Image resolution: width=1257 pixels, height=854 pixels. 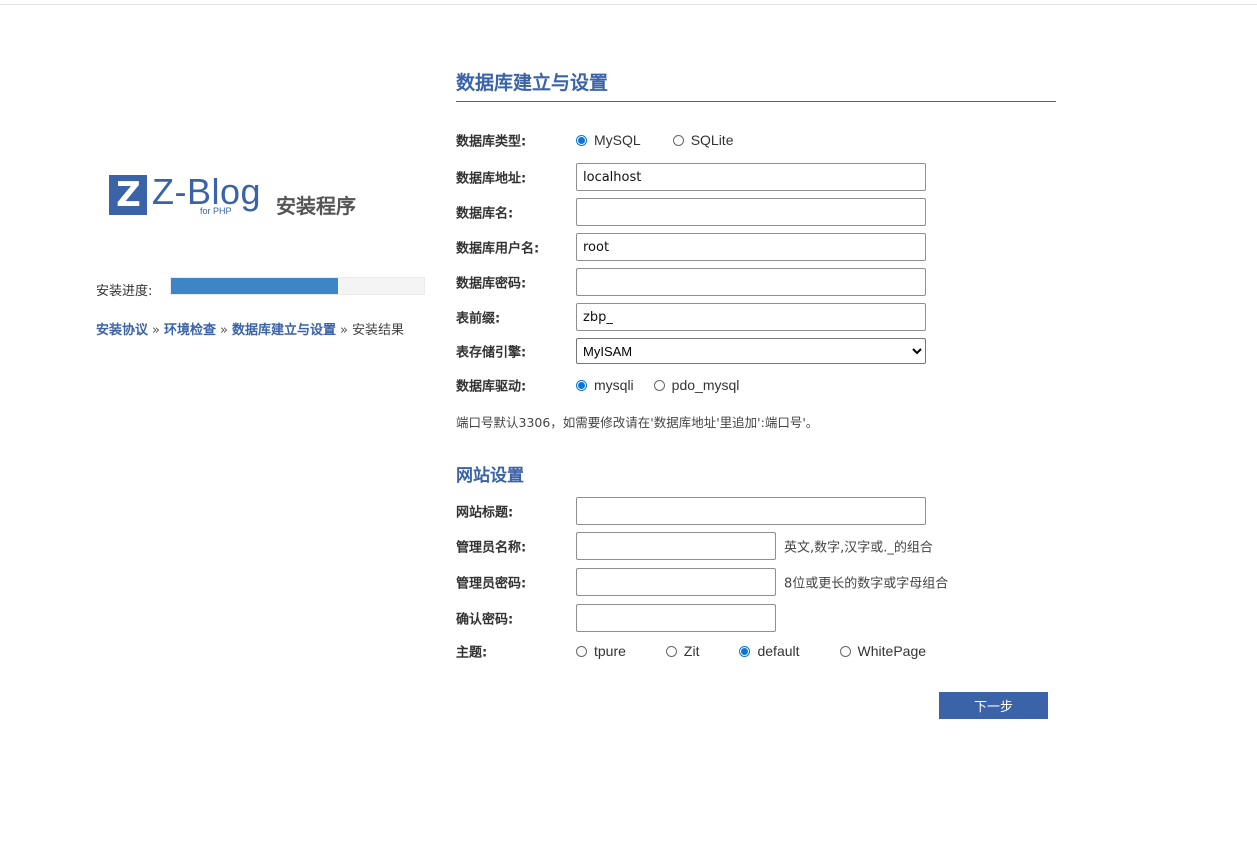 I want to click on admin-password-row: 管理员密码: 8位或更长的数字或字母组合, so click(x=806, y=582).